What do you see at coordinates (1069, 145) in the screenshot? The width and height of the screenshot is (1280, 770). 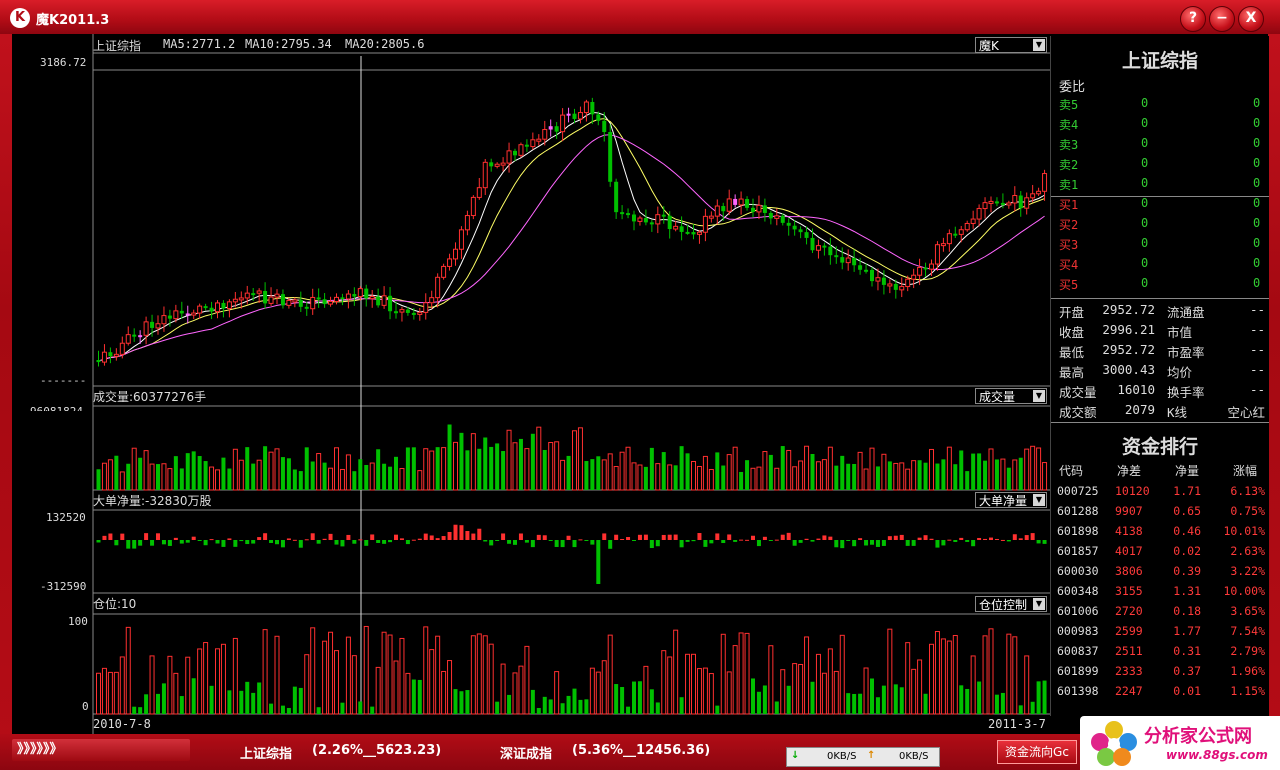 I see `sell-row-label: 卖3` at bounding box center [1069, 145].